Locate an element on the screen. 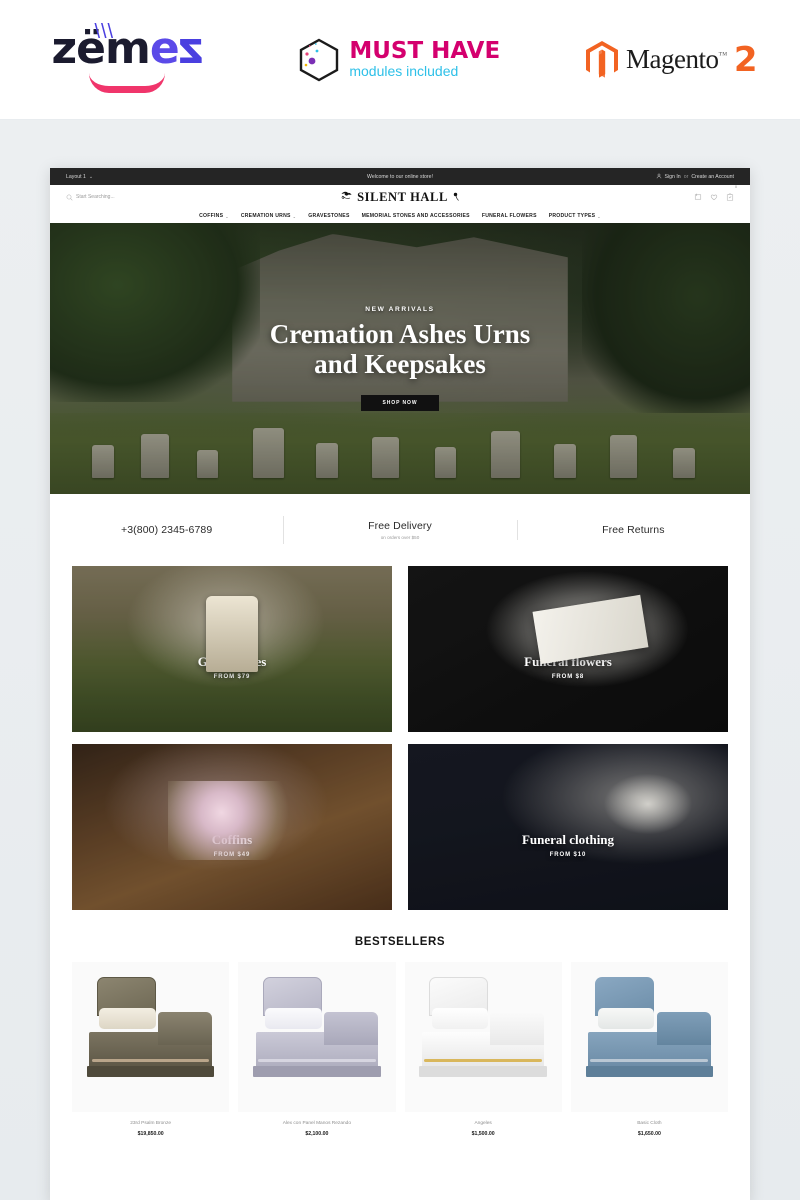  cart-badge: 0 is located at coordinates (736, 187).